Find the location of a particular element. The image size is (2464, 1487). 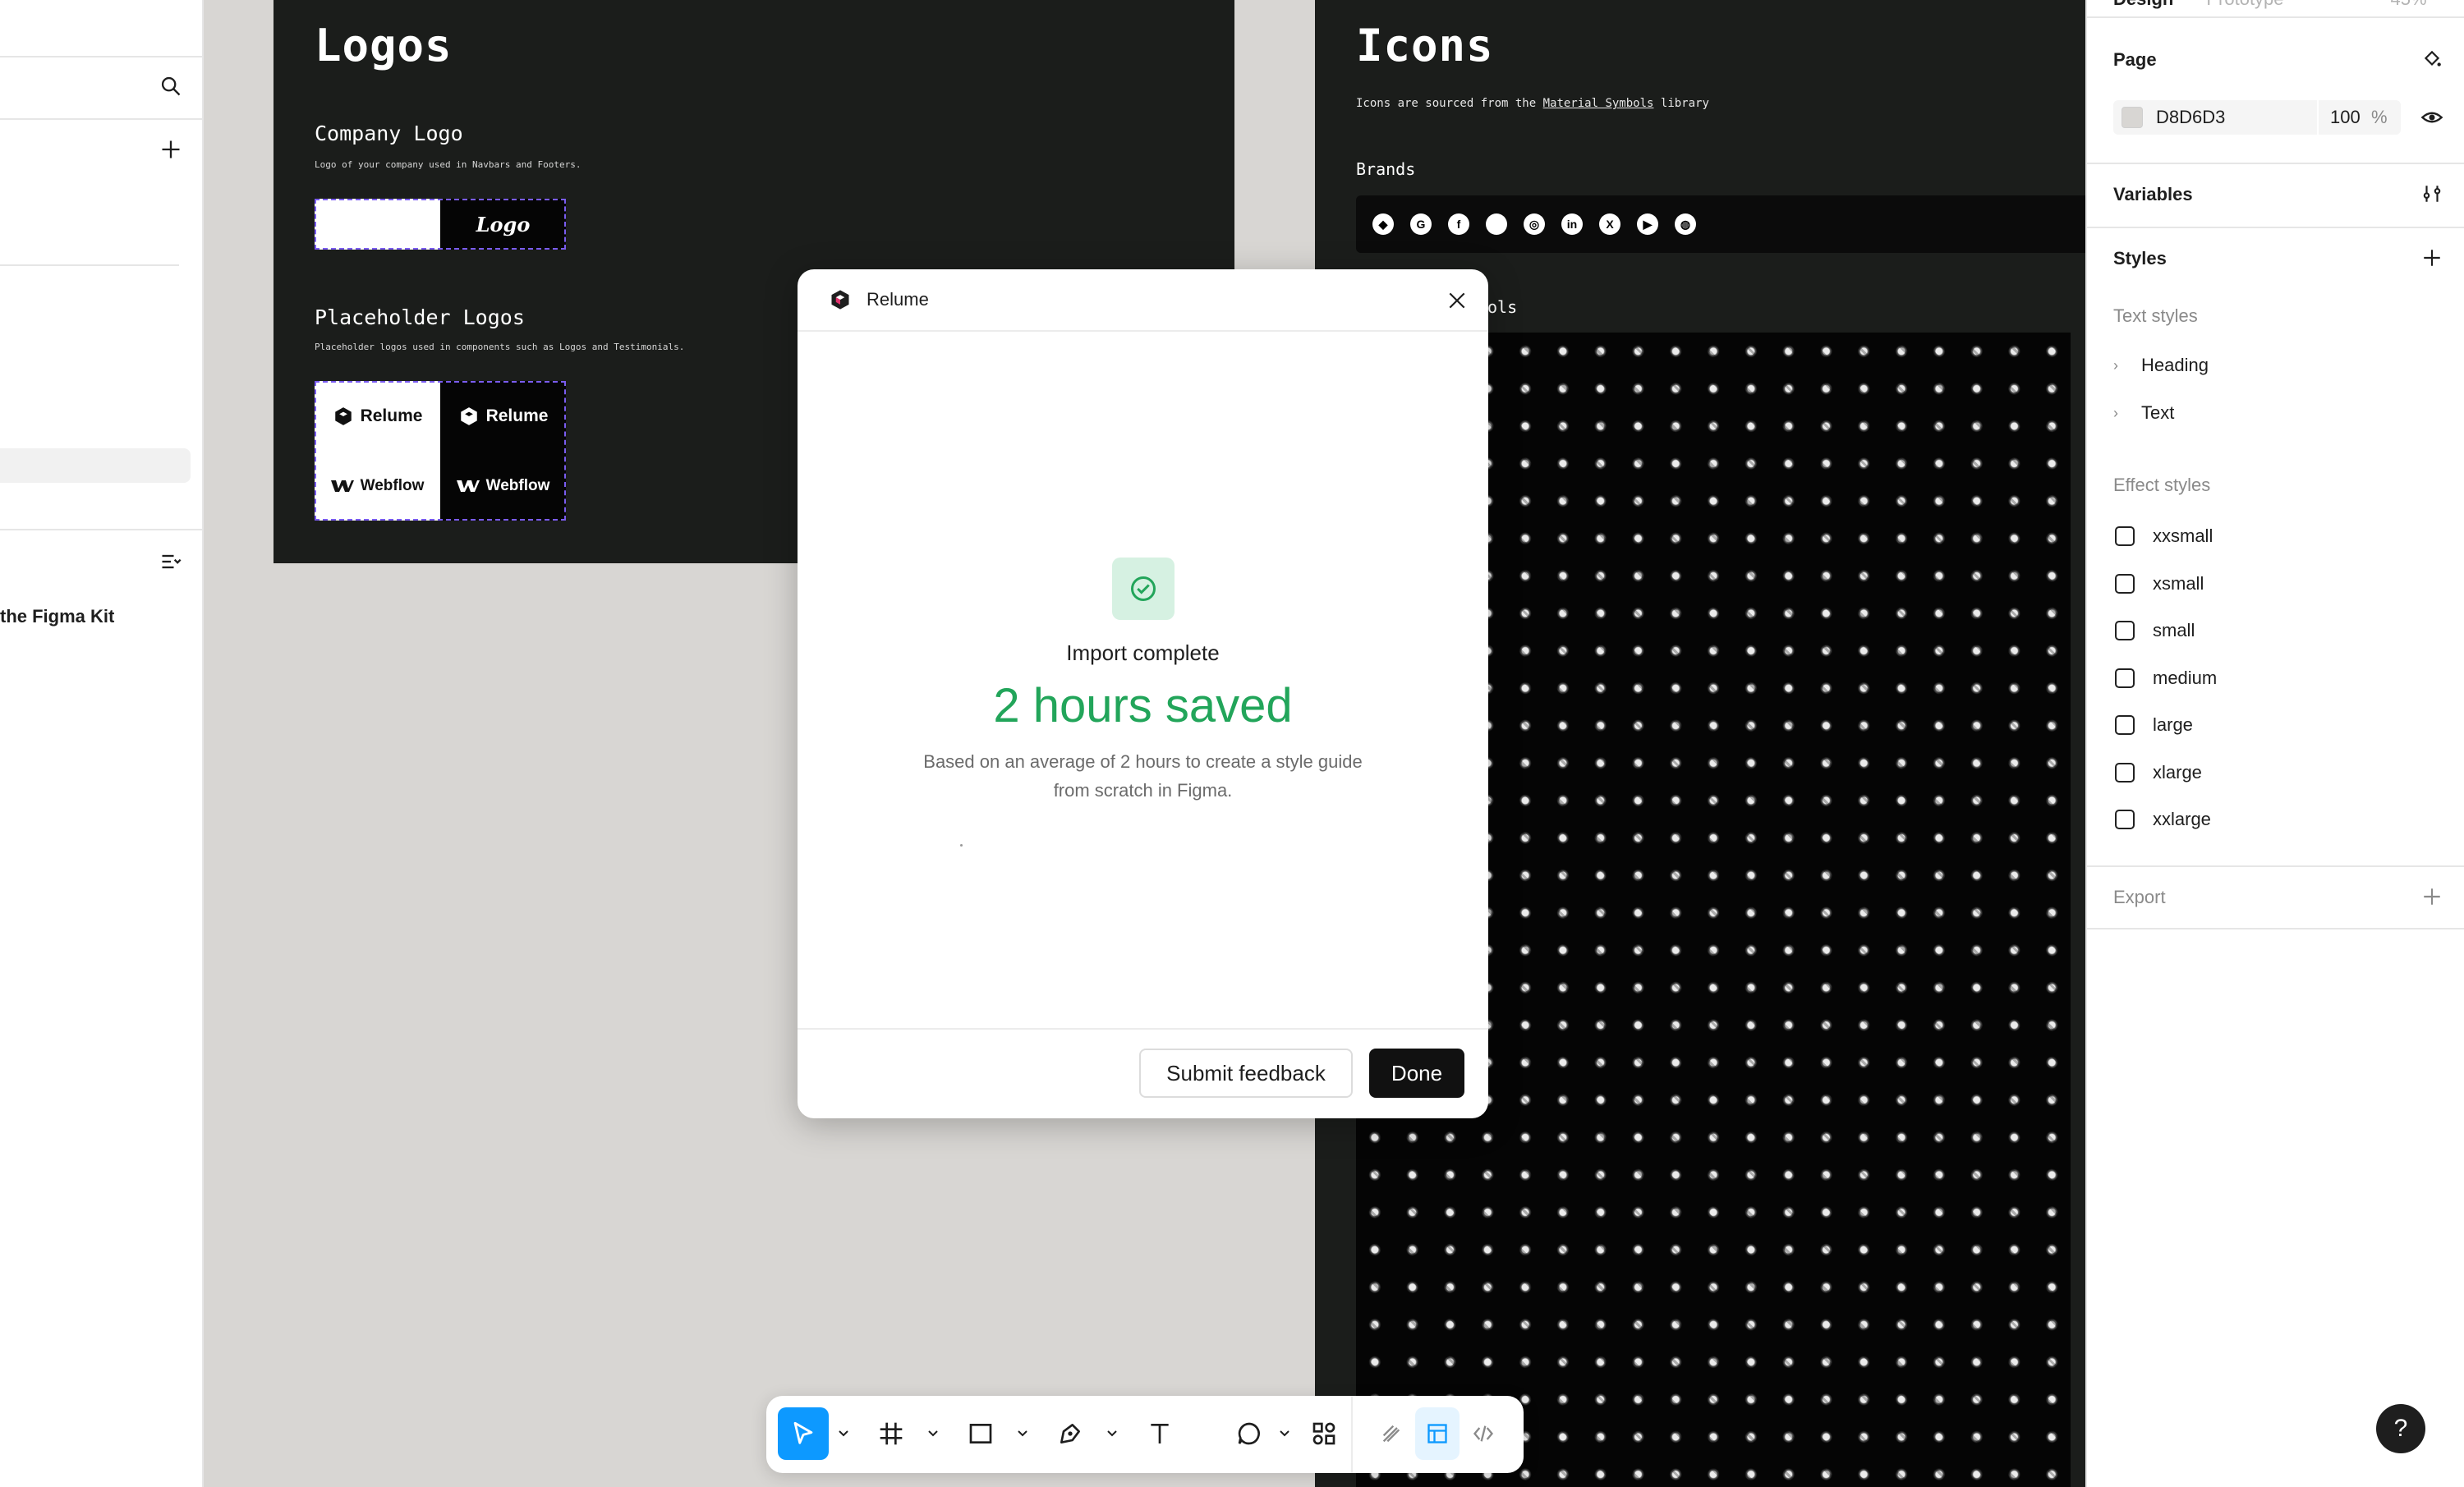

text-style-heading: › Heading is located at coordinates (2161, 365).